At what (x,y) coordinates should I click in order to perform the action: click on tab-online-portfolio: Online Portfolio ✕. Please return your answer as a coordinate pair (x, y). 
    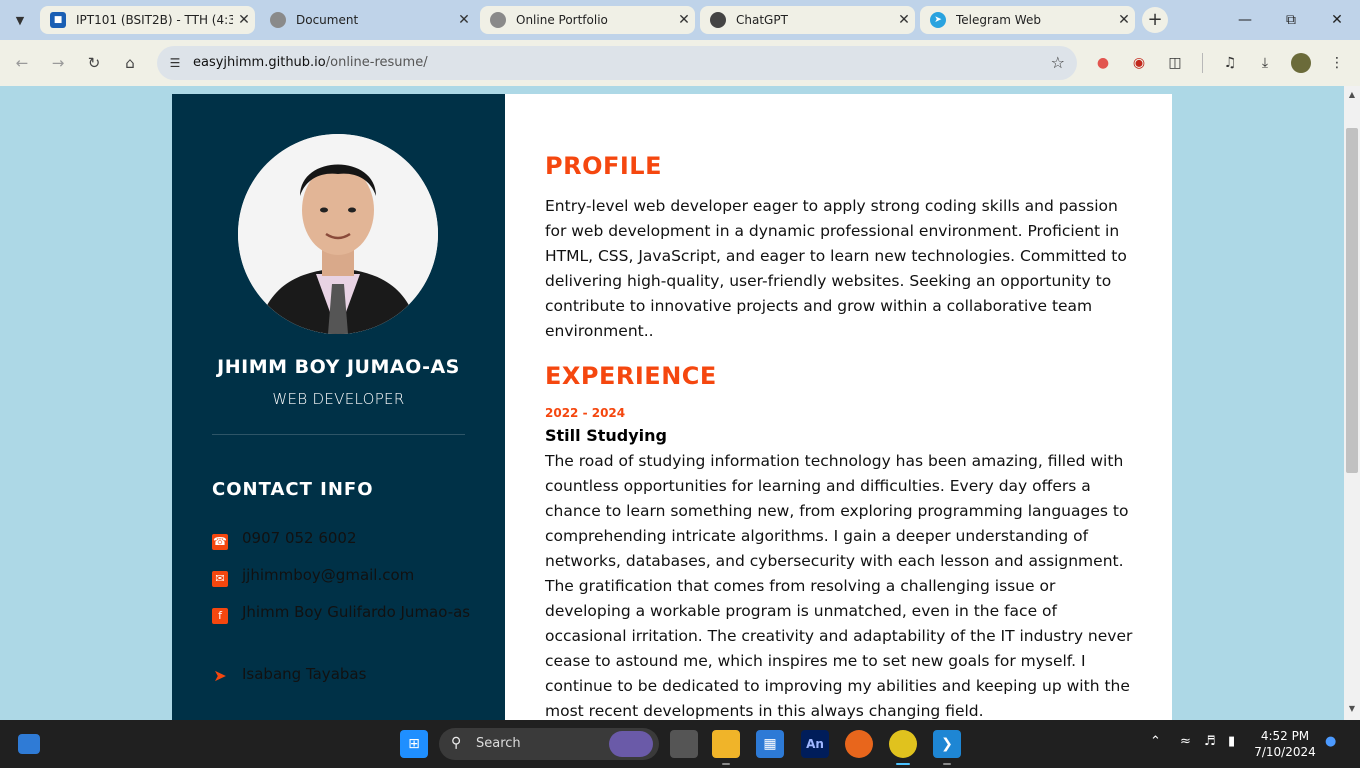
    Looking at the image, I should click on (587, 20).